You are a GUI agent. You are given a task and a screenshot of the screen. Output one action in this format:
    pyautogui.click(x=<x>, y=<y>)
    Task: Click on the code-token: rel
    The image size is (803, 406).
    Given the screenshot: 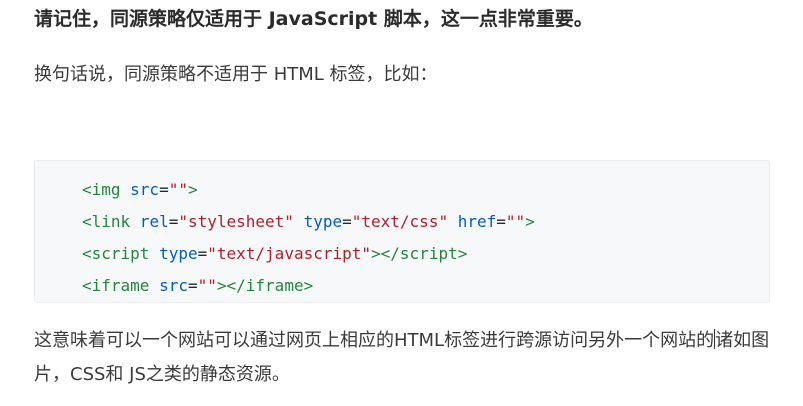 What is the action you would take?
    pyautogui.click(x=149, y=221)
    